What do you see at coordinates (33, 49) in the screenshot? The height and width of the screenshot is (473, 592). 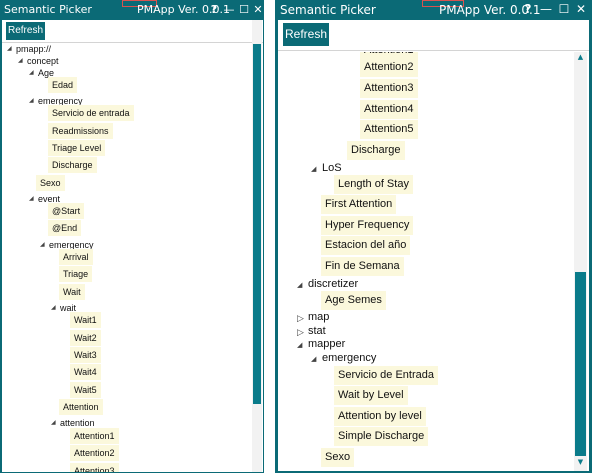 I see `tree-node-root: pmapp://` at bounding box center [33, 49].